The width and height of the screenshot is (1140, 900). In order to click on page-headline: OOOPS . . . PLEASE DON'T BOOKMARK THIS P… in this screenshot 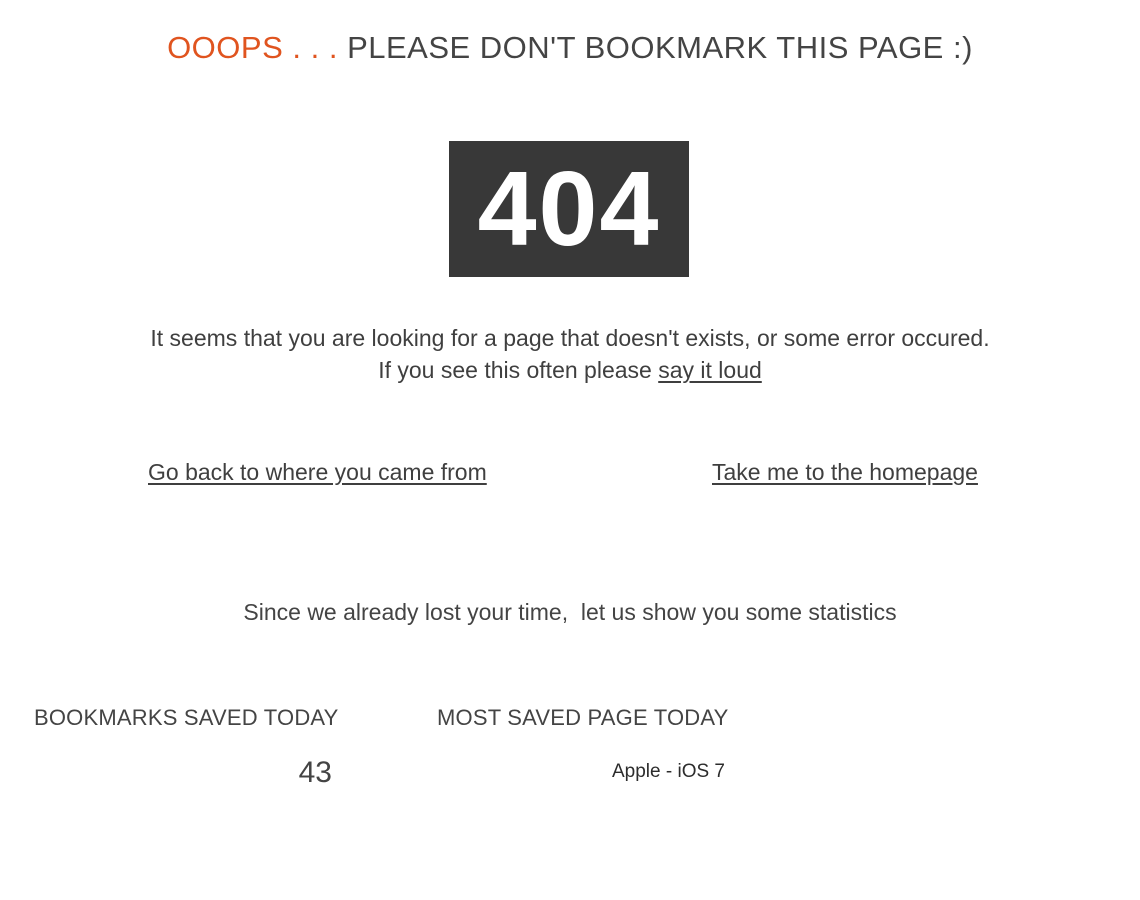, I will do `click(570, 48)`.